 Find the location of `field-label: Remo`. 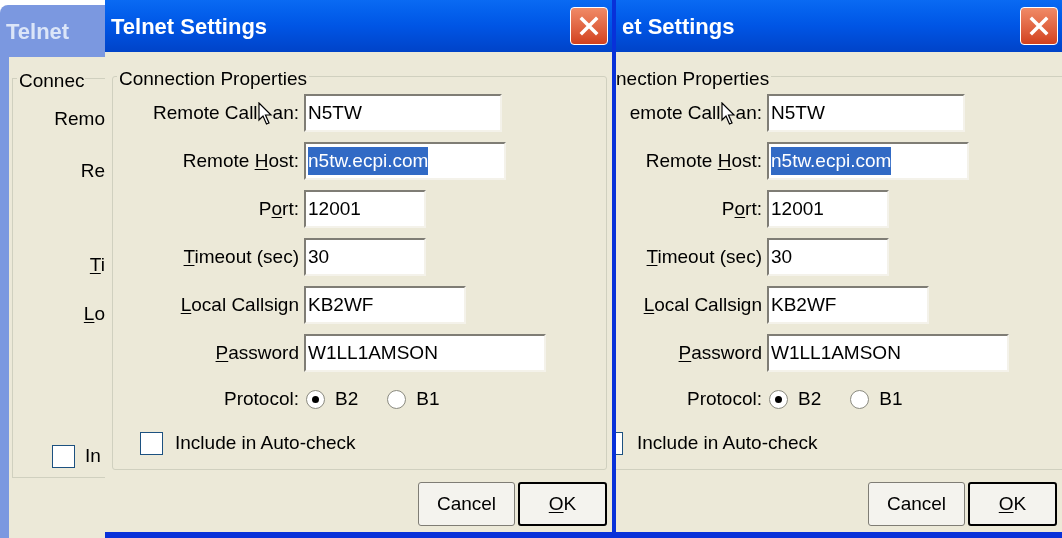

field-label: Remo is located at coordinates (79, 118).